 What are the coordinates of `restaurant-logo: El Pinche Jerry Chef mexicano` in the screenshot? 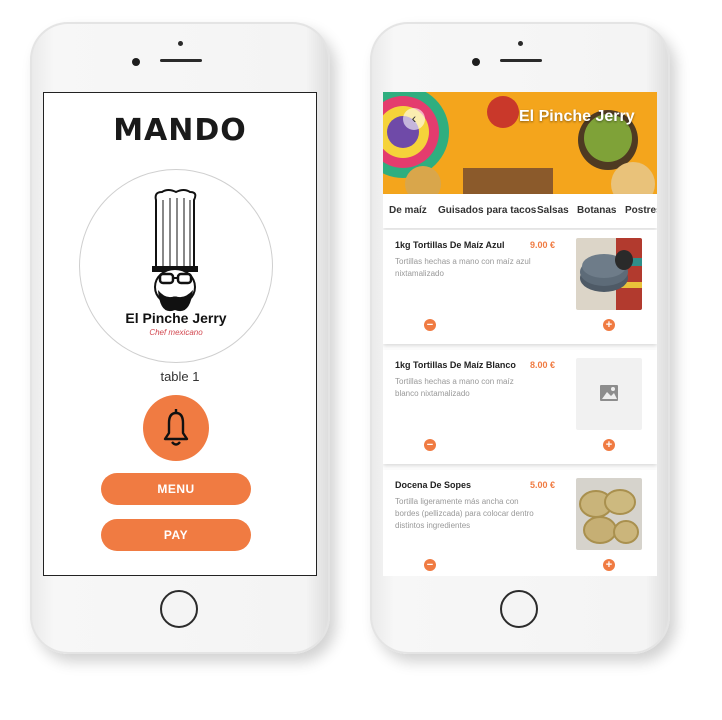 It's located at (176, 266).